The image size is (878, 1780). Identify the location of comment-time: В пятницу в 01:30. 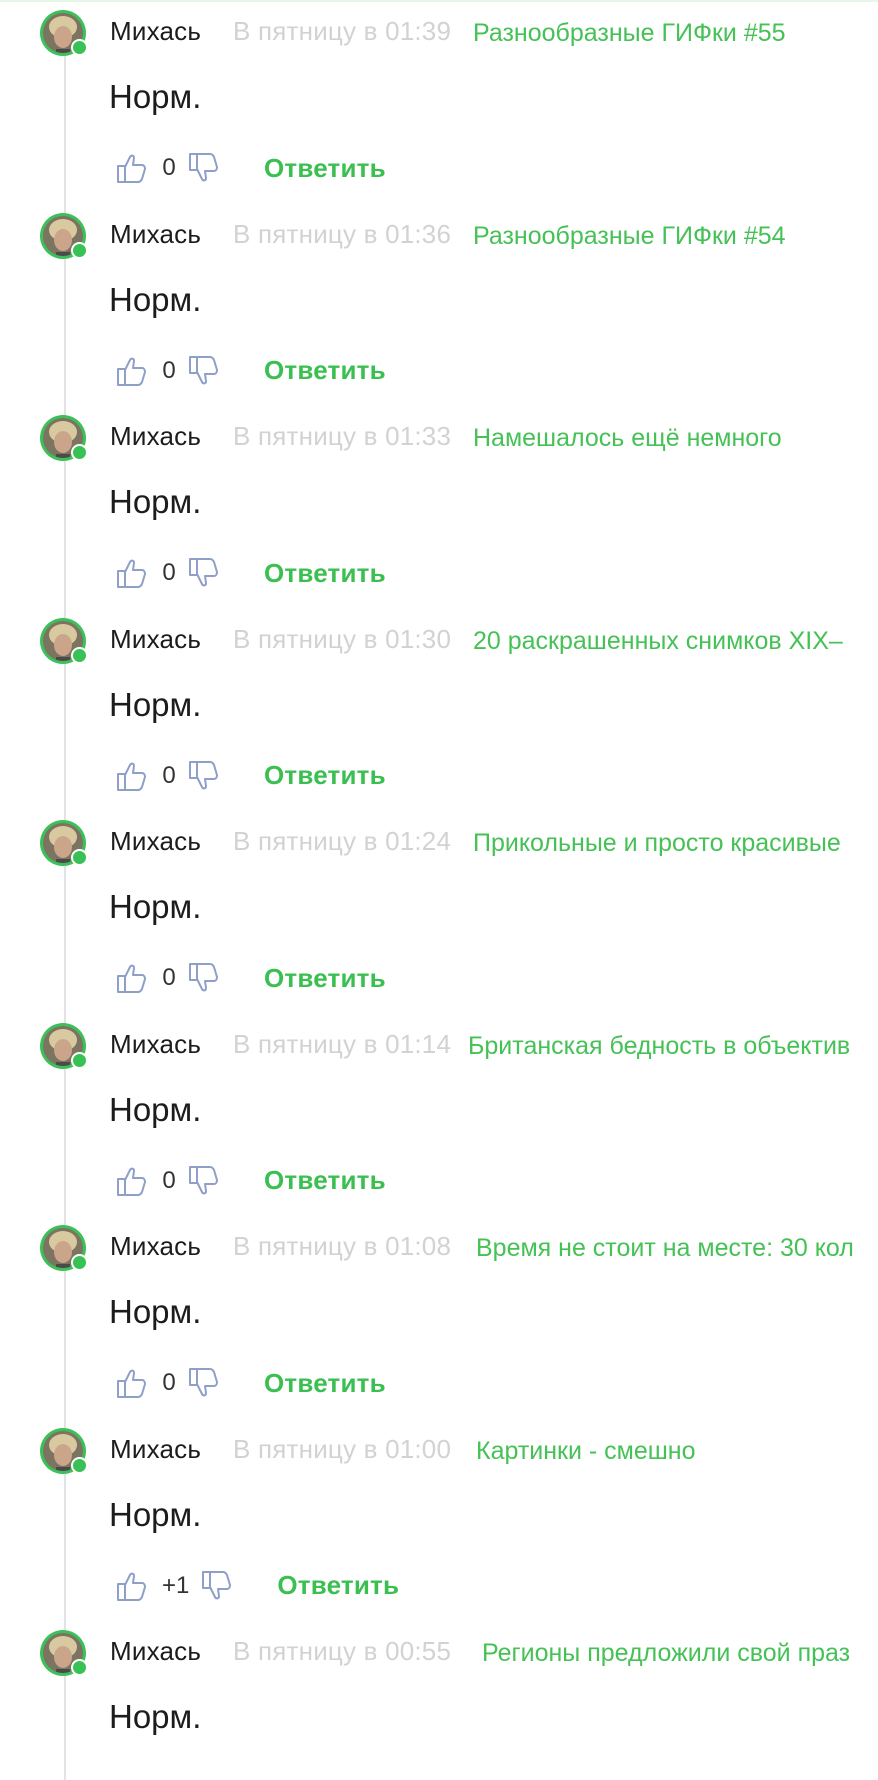
(342, 639).